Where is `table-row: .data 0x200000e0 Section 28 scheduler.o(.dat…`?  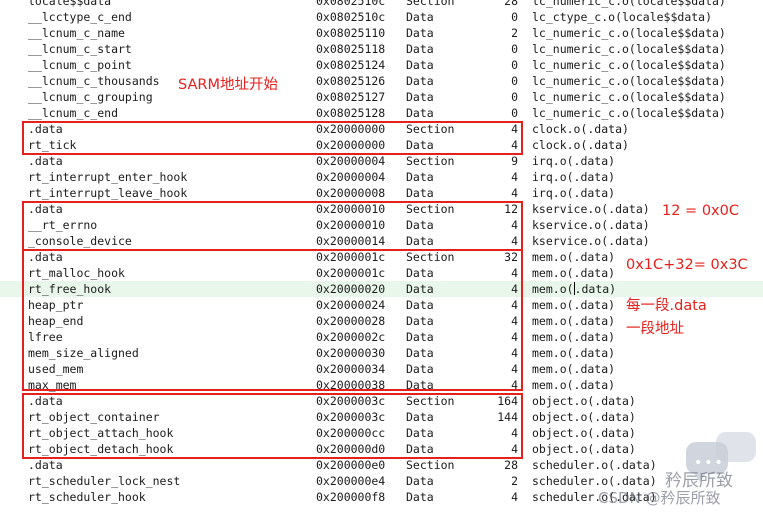
table-row: .data 0x200000e0 Section 28 scheduler.o(.dat… is located at coordinates (381, 465).